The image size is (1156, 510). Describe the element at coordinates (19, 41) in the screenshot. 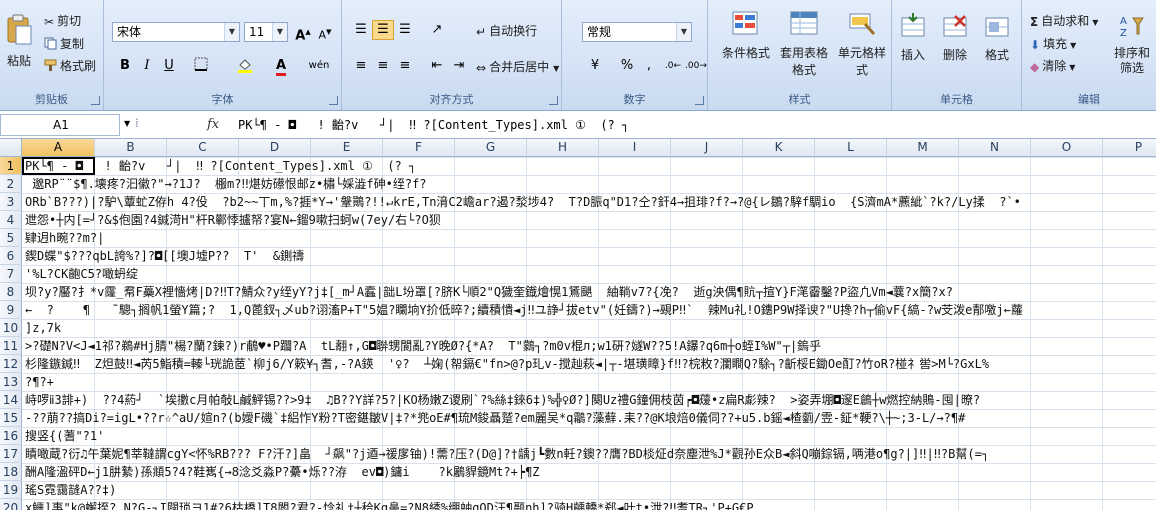

I see `paste-button: 粘贴` at that location.